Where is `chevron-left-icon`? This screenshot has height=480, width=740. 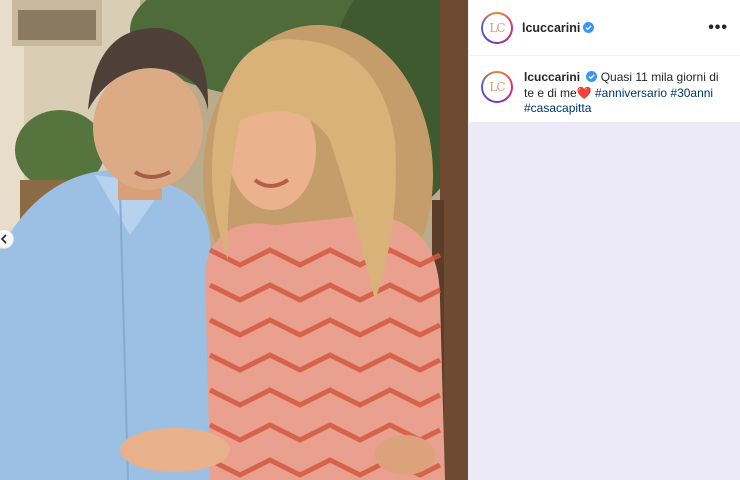
chevron-left-icon is located at coordinates (3, 239).